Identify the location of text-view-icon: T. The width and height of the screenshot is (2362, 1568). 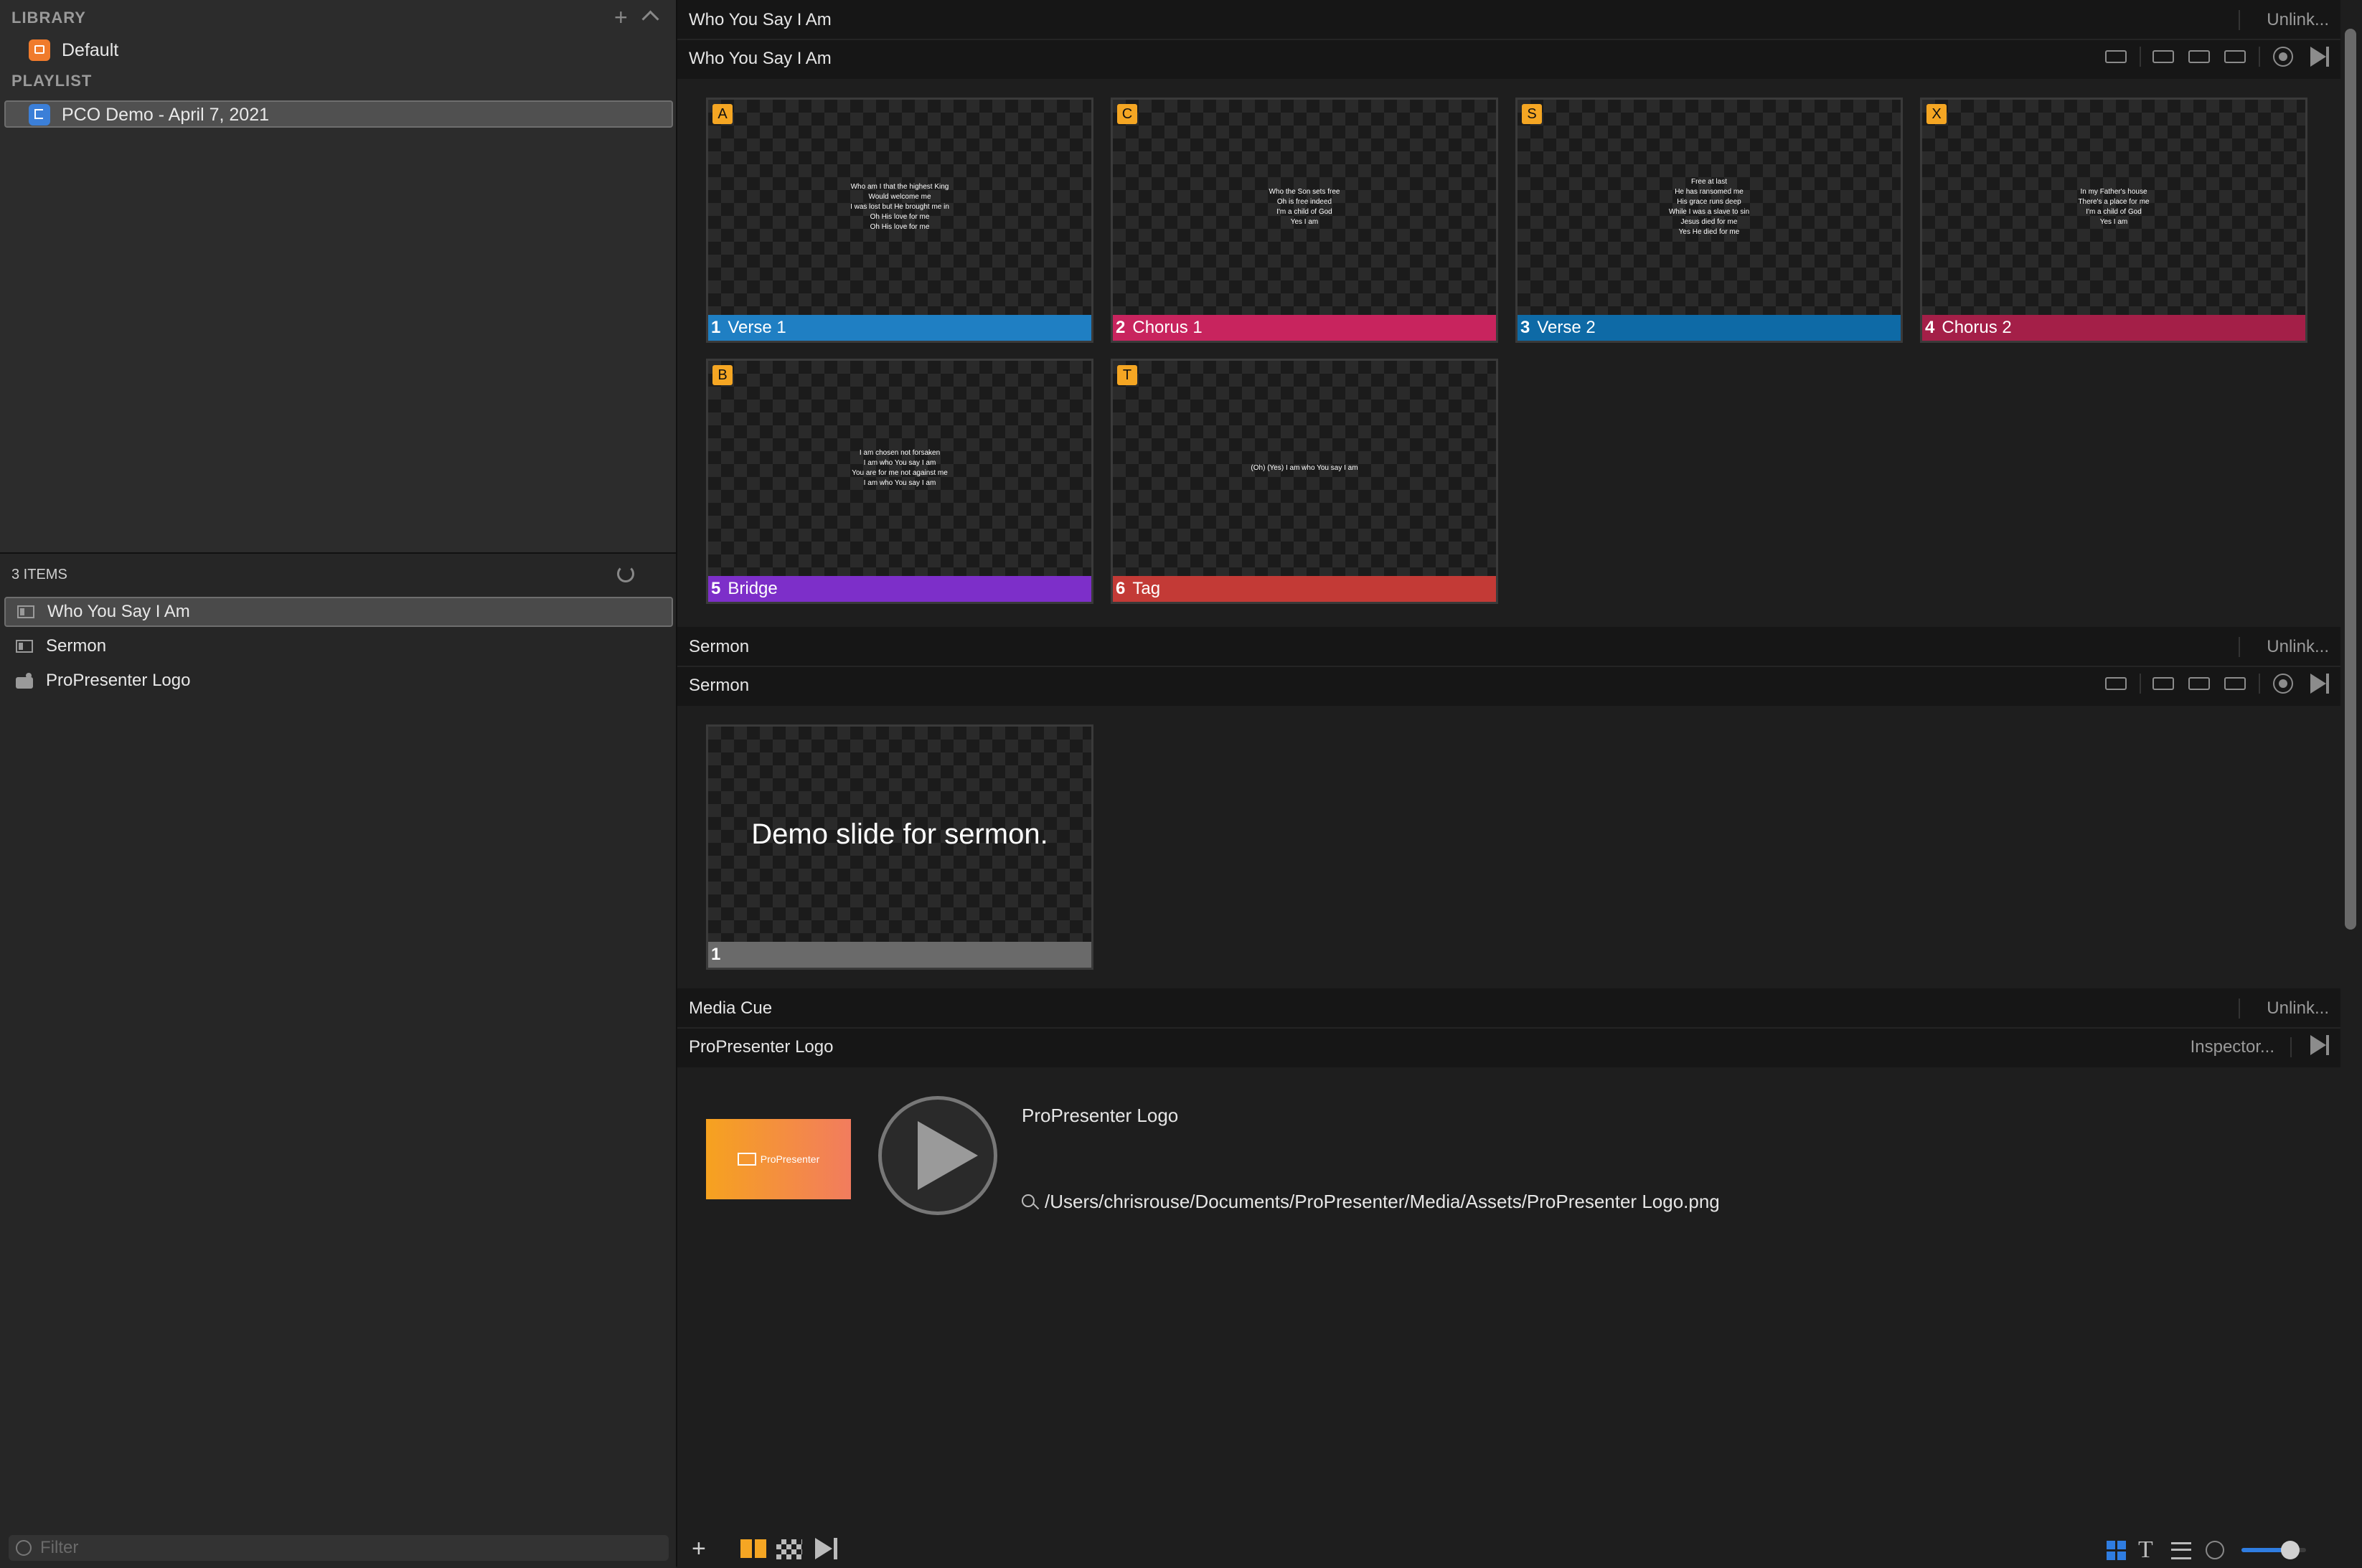
(2145, 1550).